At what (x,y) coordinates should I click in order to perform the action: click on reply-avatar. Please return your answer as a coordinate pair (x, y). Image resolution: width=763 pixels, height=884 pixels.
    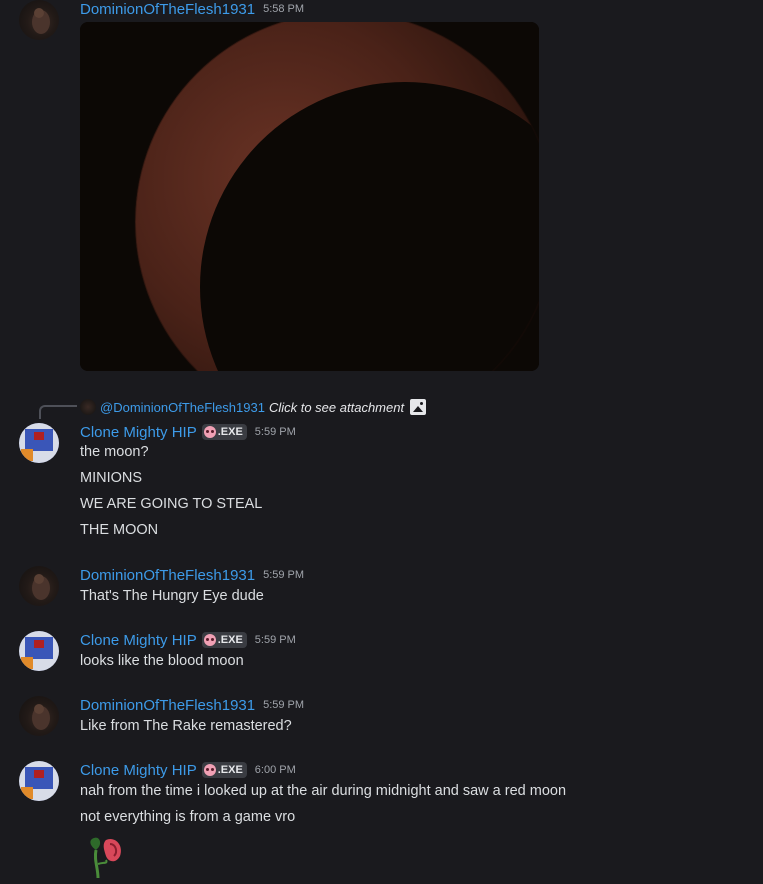
    Looking at the image, I should click on (88, 407).